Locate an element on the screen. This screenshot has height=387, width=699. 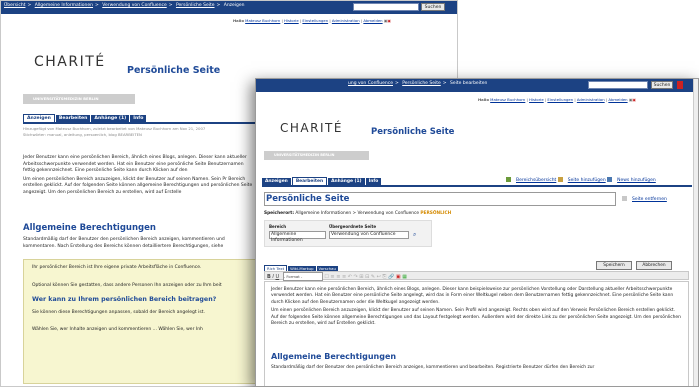
page-title-input: Persönliche Seite is located at coordinates (440, 199).